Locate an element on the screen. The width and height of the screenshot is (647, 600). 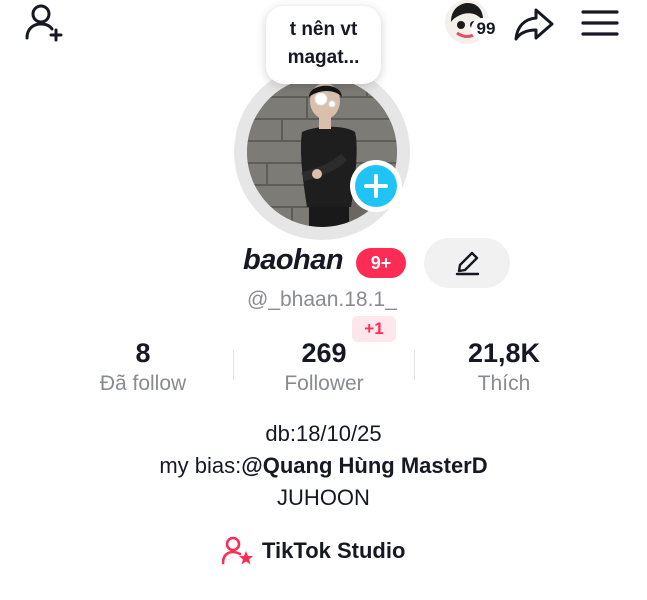
add-story-button is located at coordinates (376, 186).